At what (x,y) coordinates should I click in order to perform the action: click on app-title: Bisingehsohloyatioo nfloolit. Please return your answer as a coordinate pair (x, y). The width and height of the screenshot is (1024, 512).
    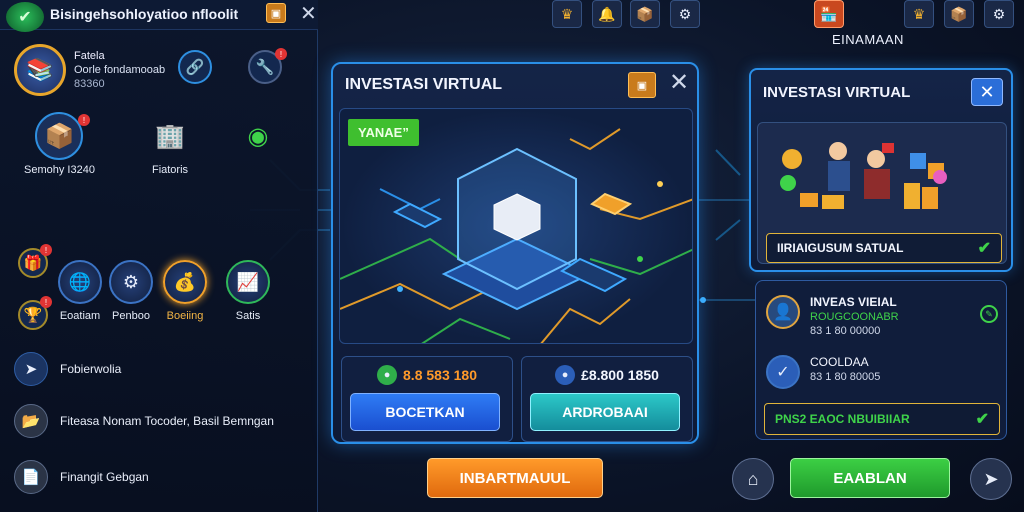
    Looking at the image, I should click on (144, 14).